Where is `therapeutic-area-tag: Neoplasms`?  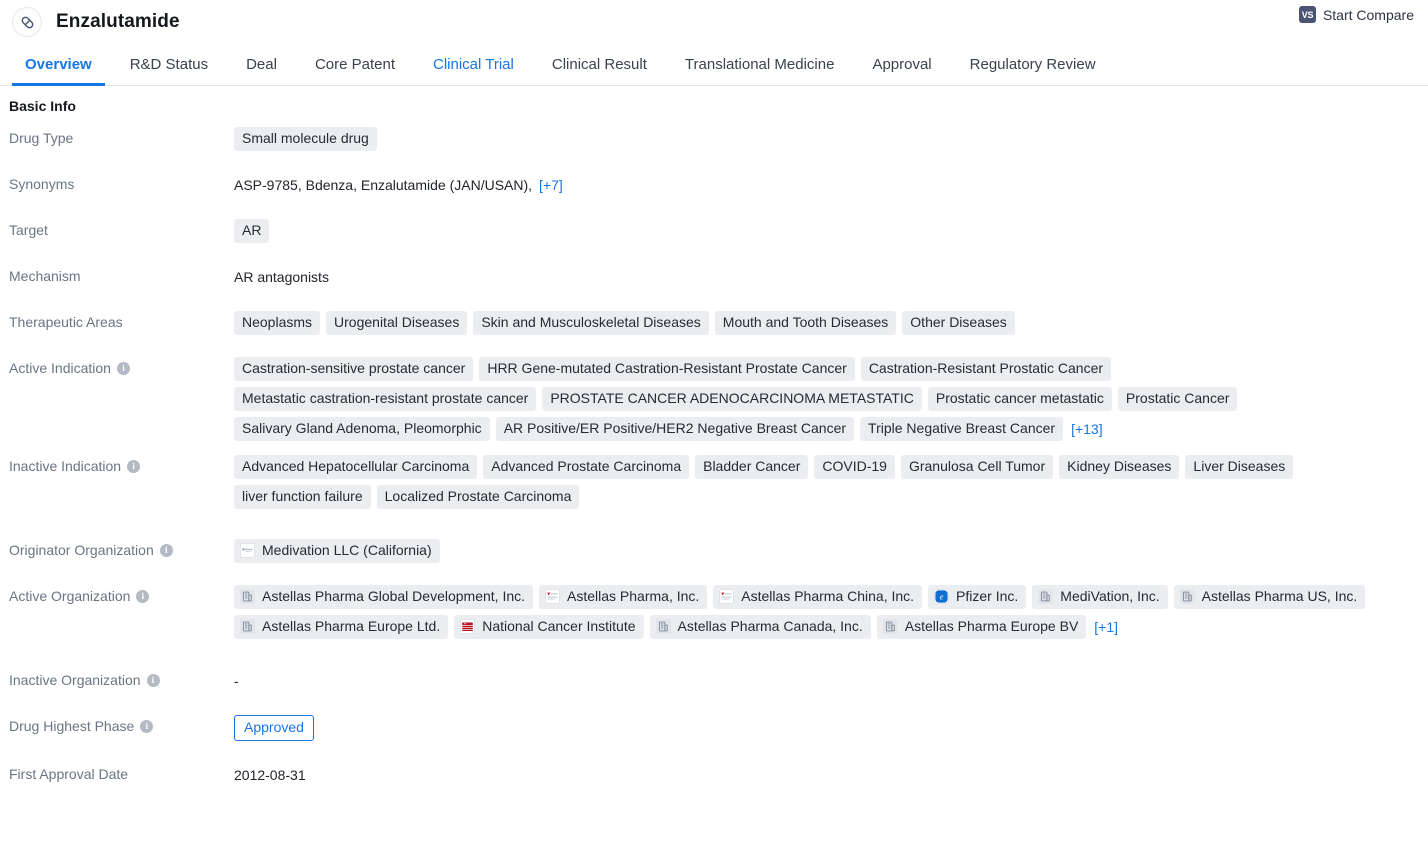
therapeutic-area-tag: Neoplasms is located at coordinates (277, 323).